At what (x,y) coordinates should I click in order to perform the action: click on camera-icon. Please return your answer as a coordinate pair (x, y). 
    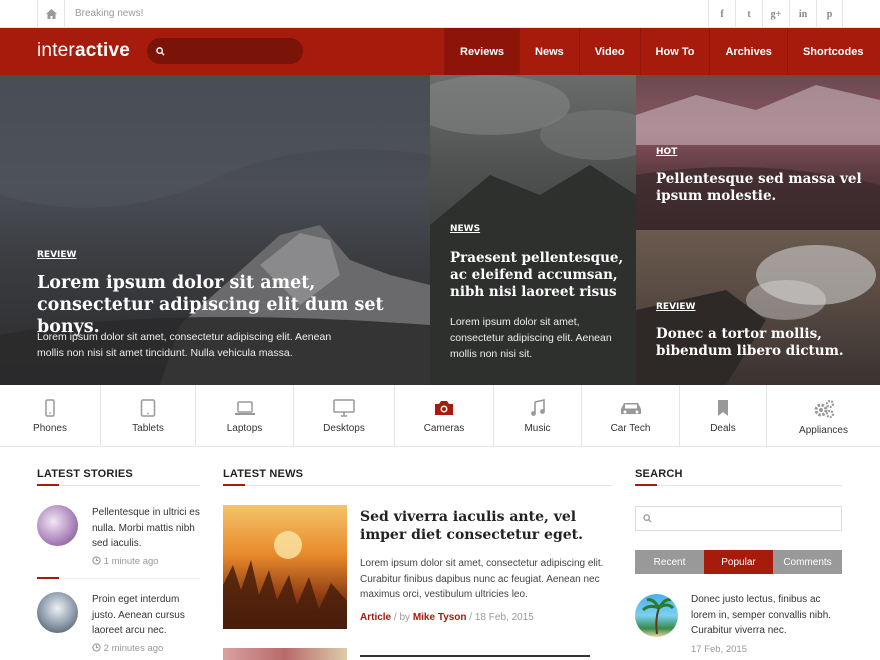
    Looking at the image, I should click on (444, 408).